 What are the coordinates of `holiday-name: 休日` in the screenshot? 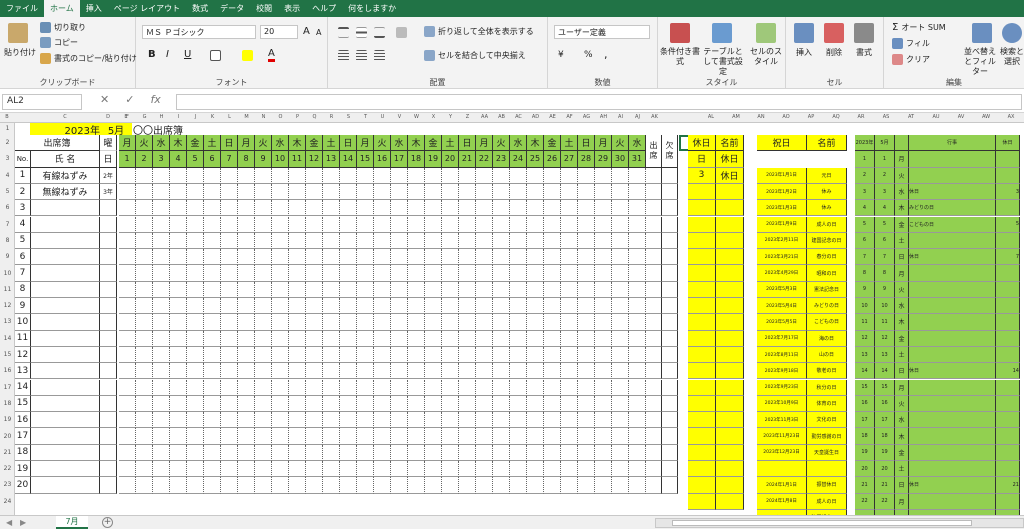 It's located at (730, 175).